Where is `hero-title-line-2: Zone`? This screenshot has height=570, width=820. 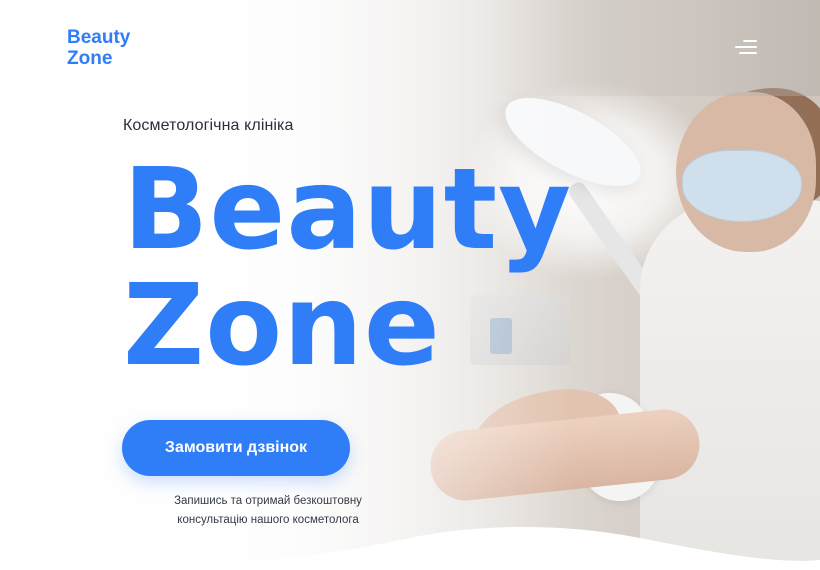 hero-title-line-2: Zone is located at coordinates (282, 326).